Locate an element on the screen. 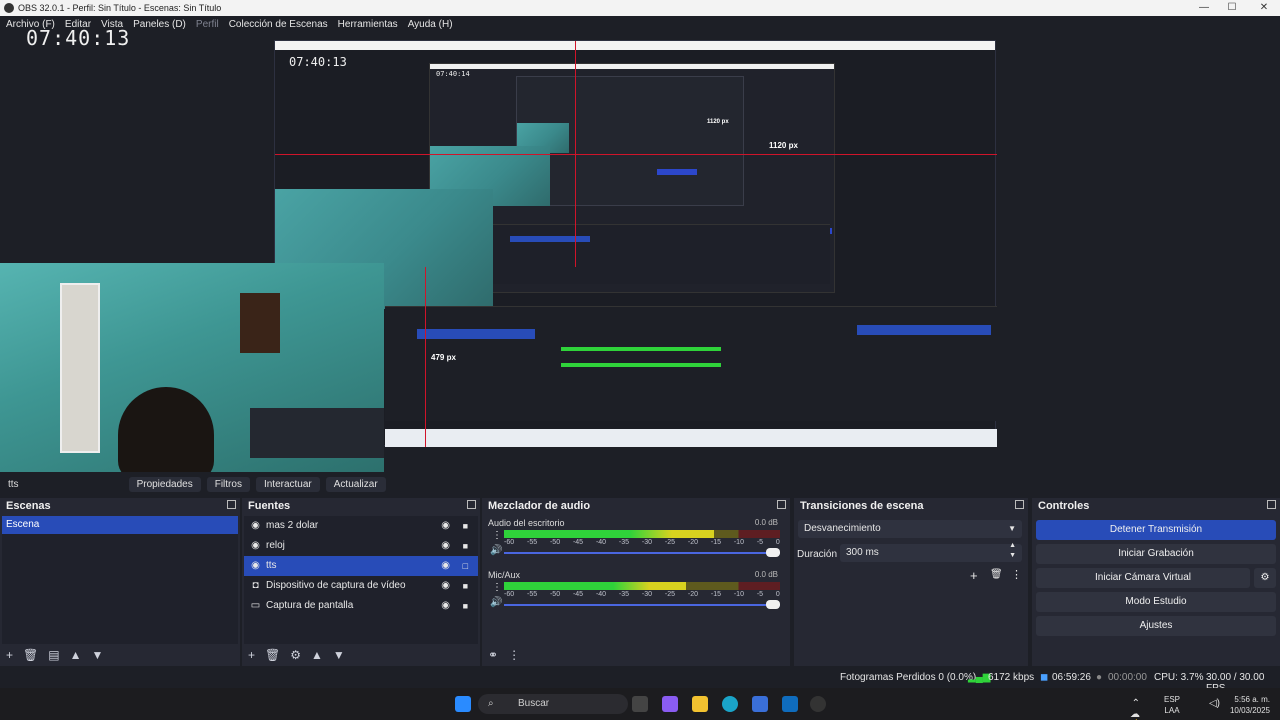 The image size is (1280, 720). tick: -50 is located at coordinates (555, 542).